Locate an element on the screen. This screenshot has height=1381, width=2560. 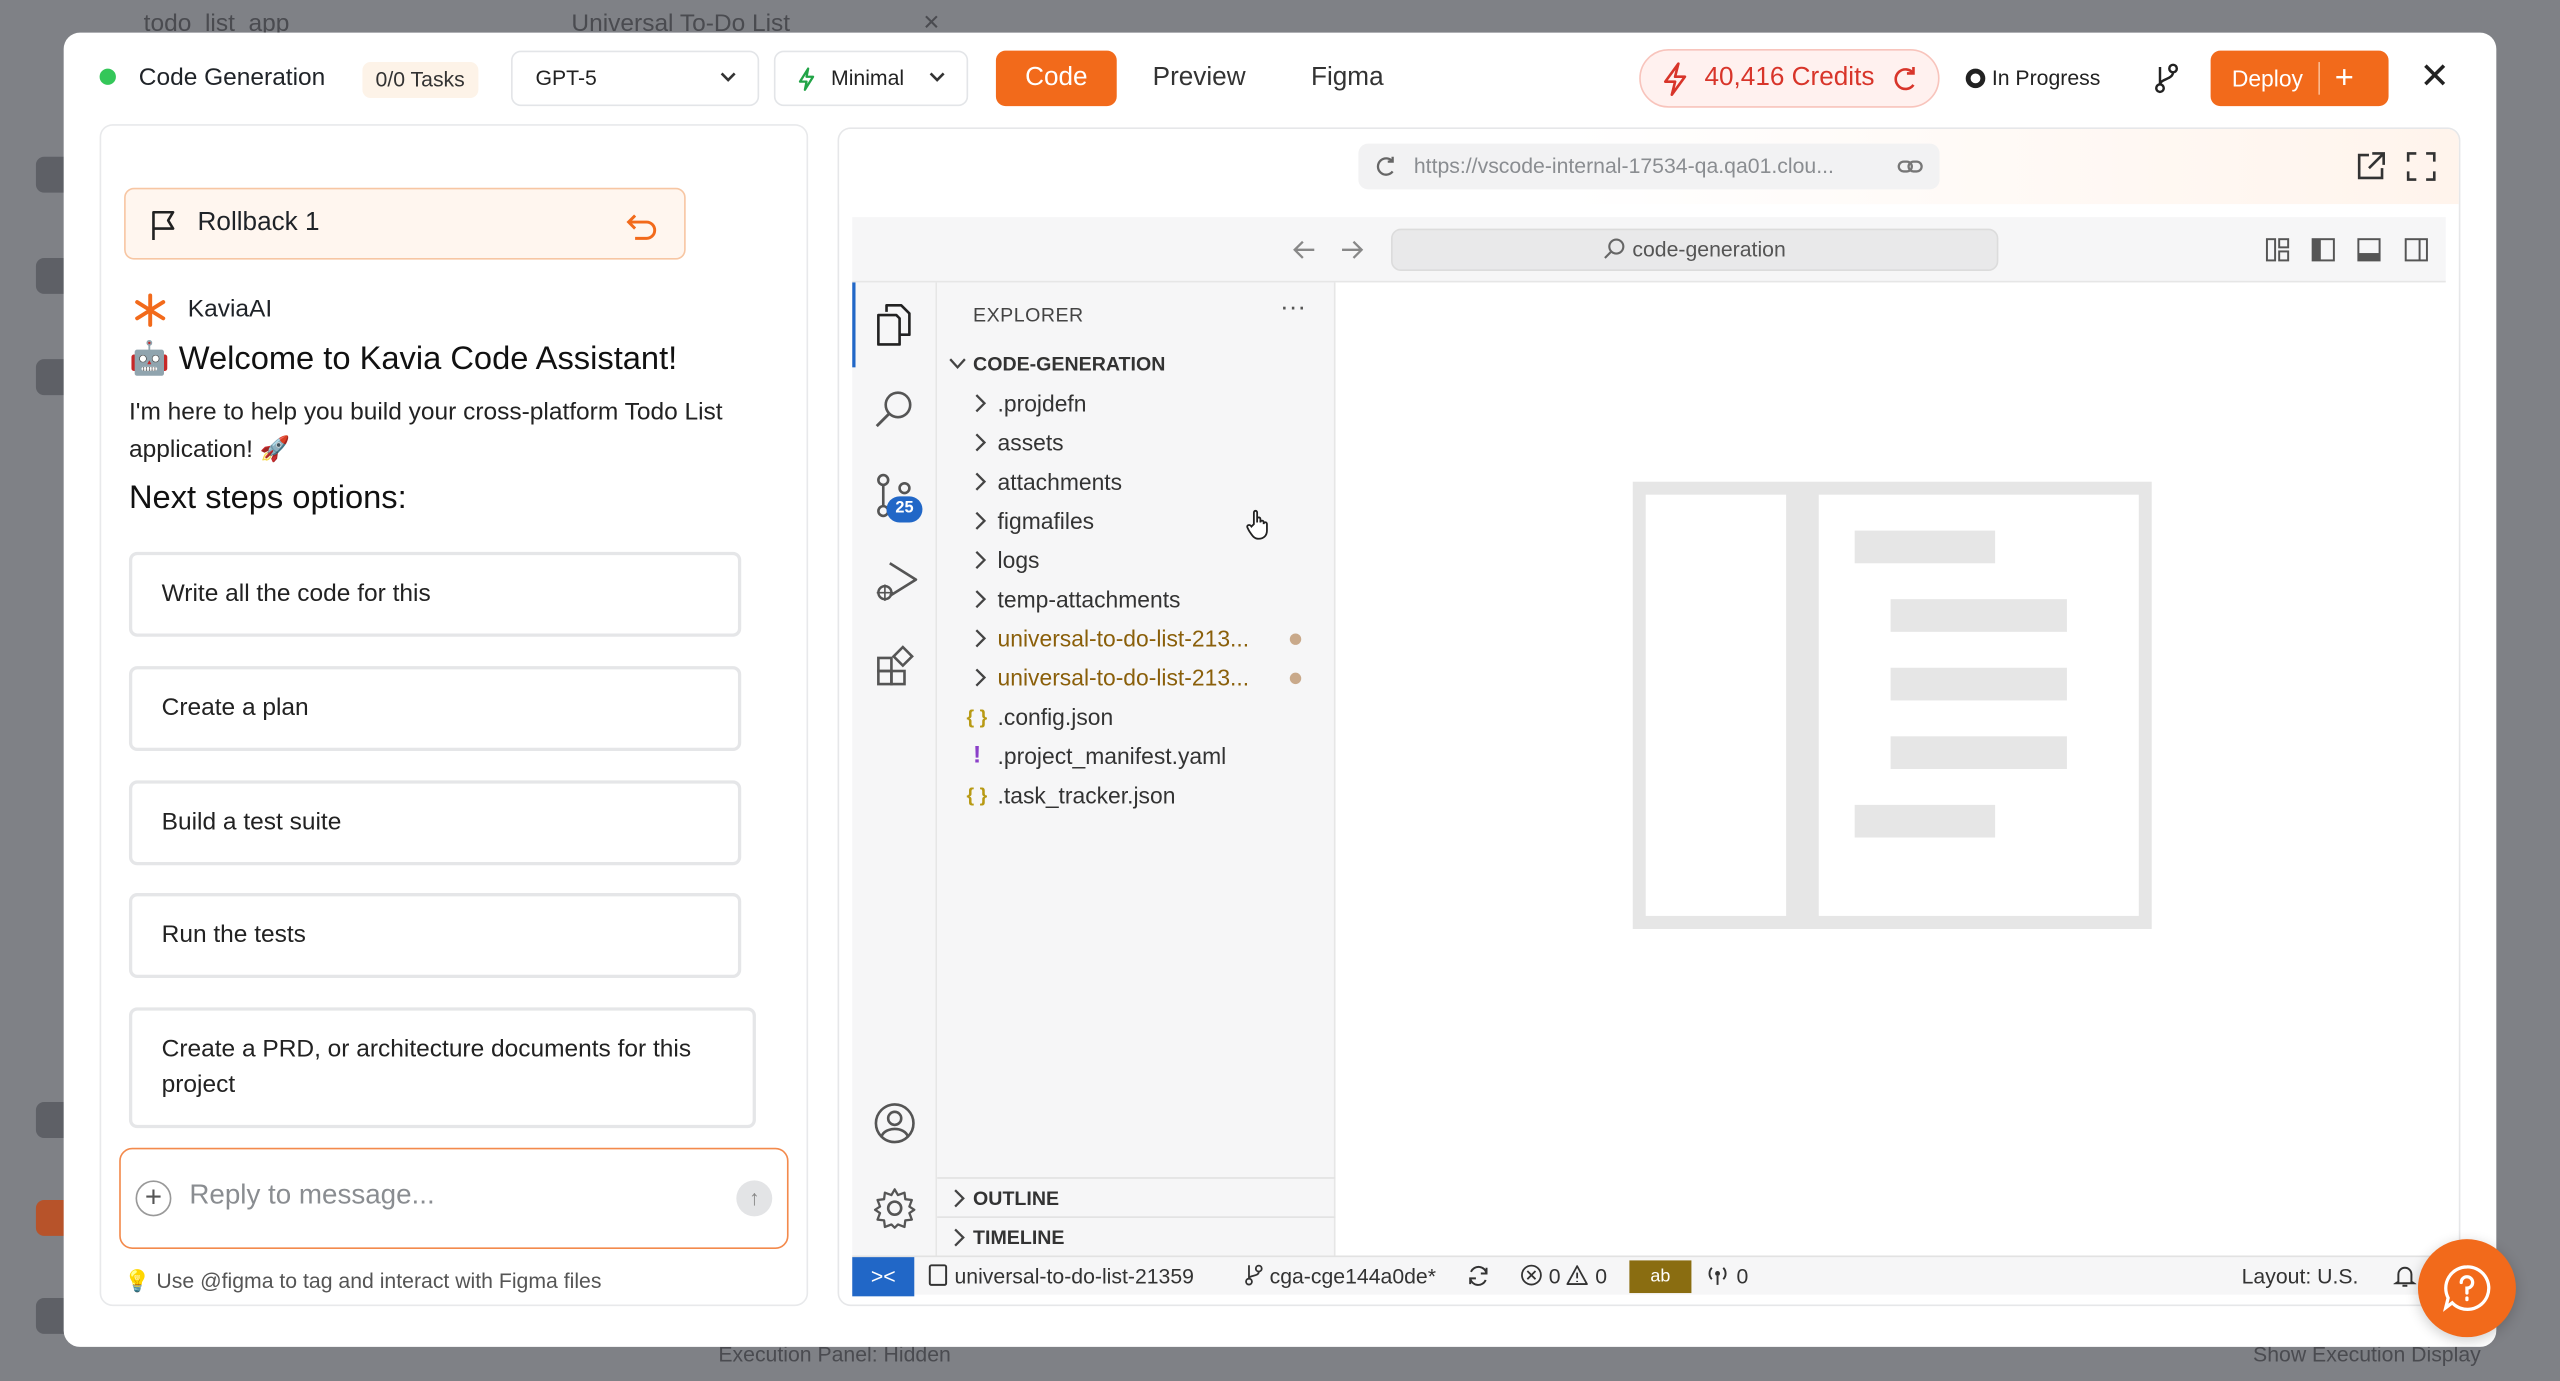
lightbulb-icon: 💡 is located at coordinates (137, 1281).